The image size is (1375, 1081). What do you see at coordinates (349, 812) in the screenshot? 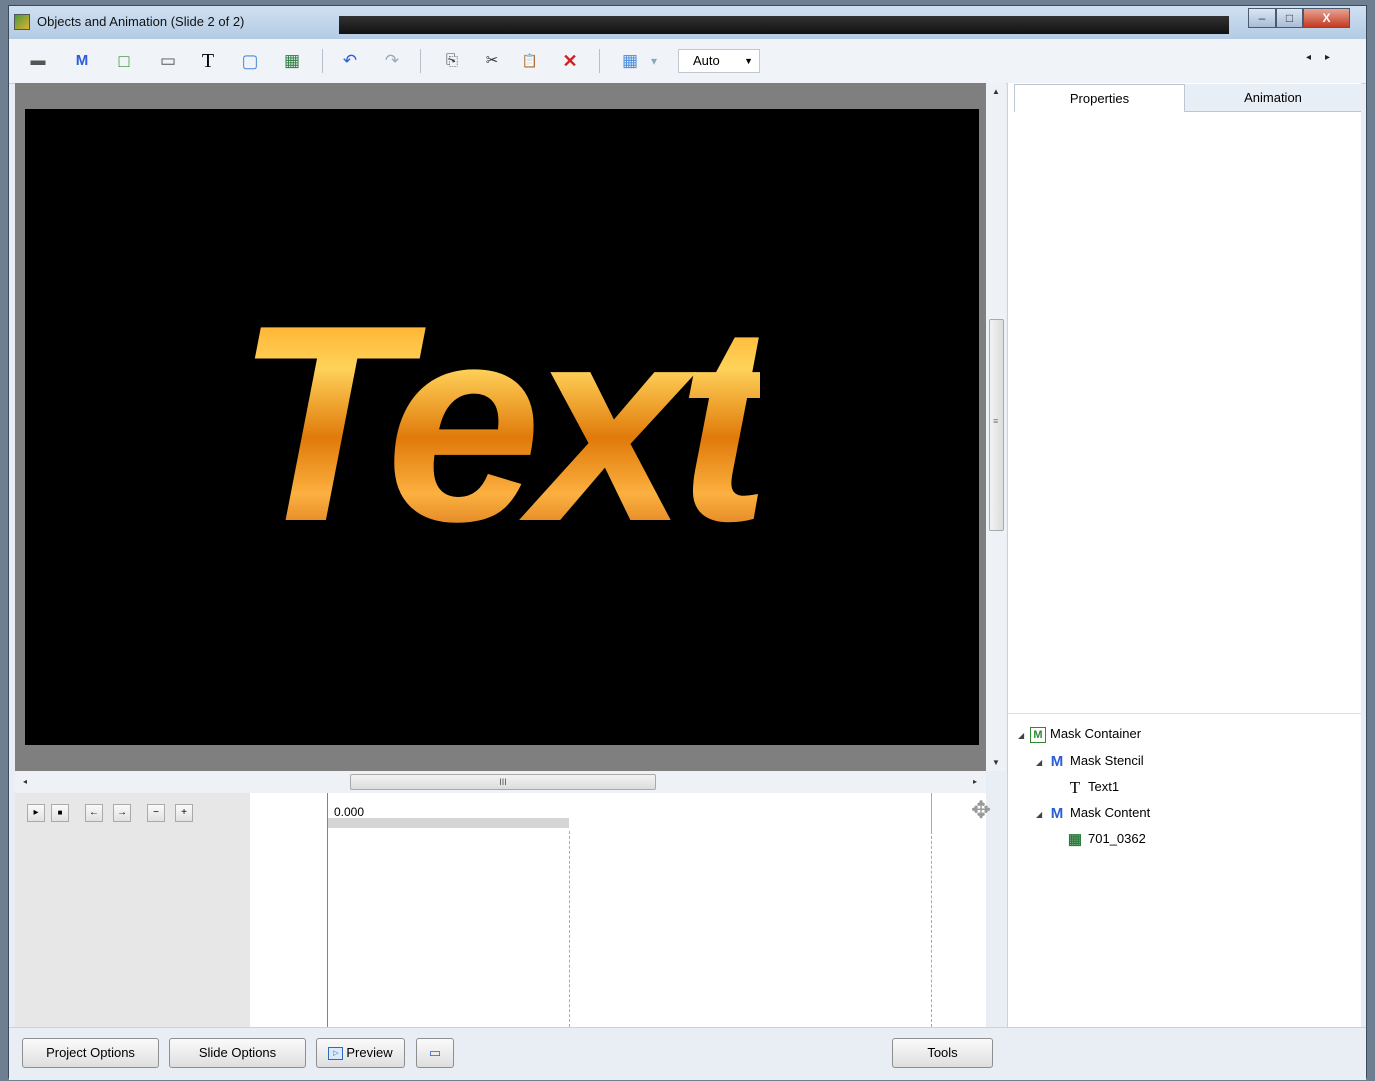
I see `current-time: 0.000` at bounding box center [349, 812].